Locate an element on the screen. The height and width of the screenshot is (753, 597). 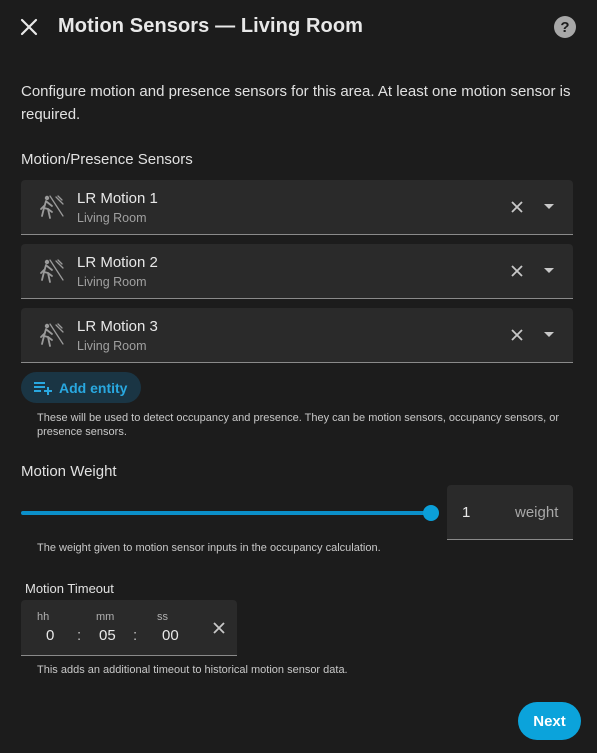
close-button is located at coordinates (29, 27).